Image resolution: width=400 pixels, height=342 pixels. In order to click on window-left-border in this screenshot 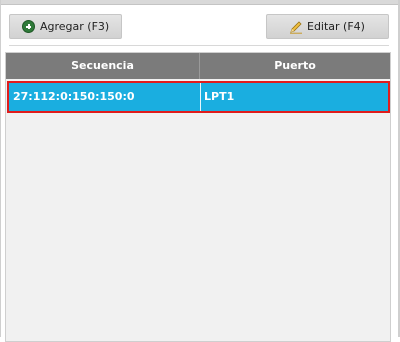, I will do `click(0, 168)`.